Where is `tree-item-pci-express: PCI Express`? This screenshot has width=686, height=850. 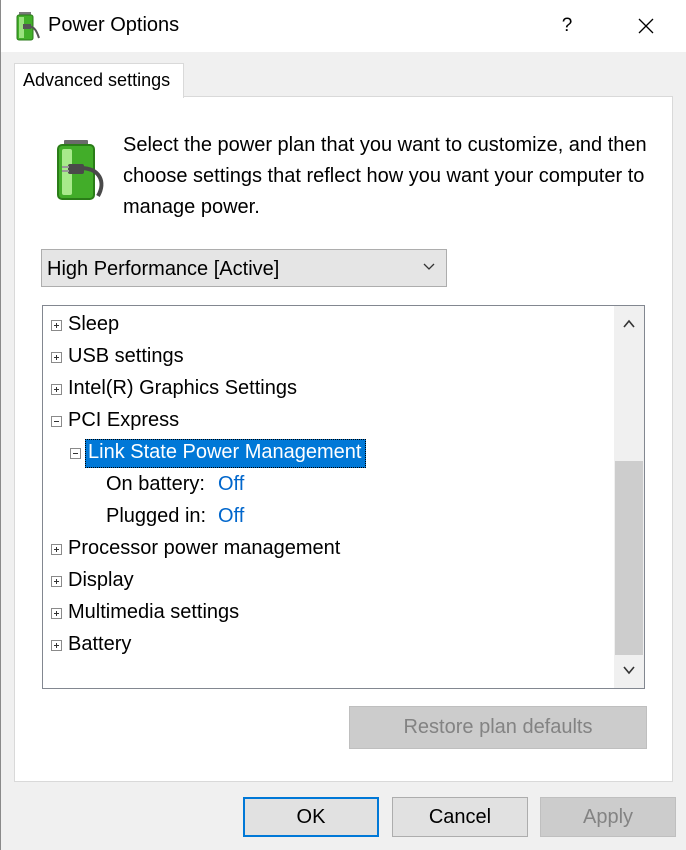 tree-item-pci-express: PCI Express is located at coordinates (328, 421).